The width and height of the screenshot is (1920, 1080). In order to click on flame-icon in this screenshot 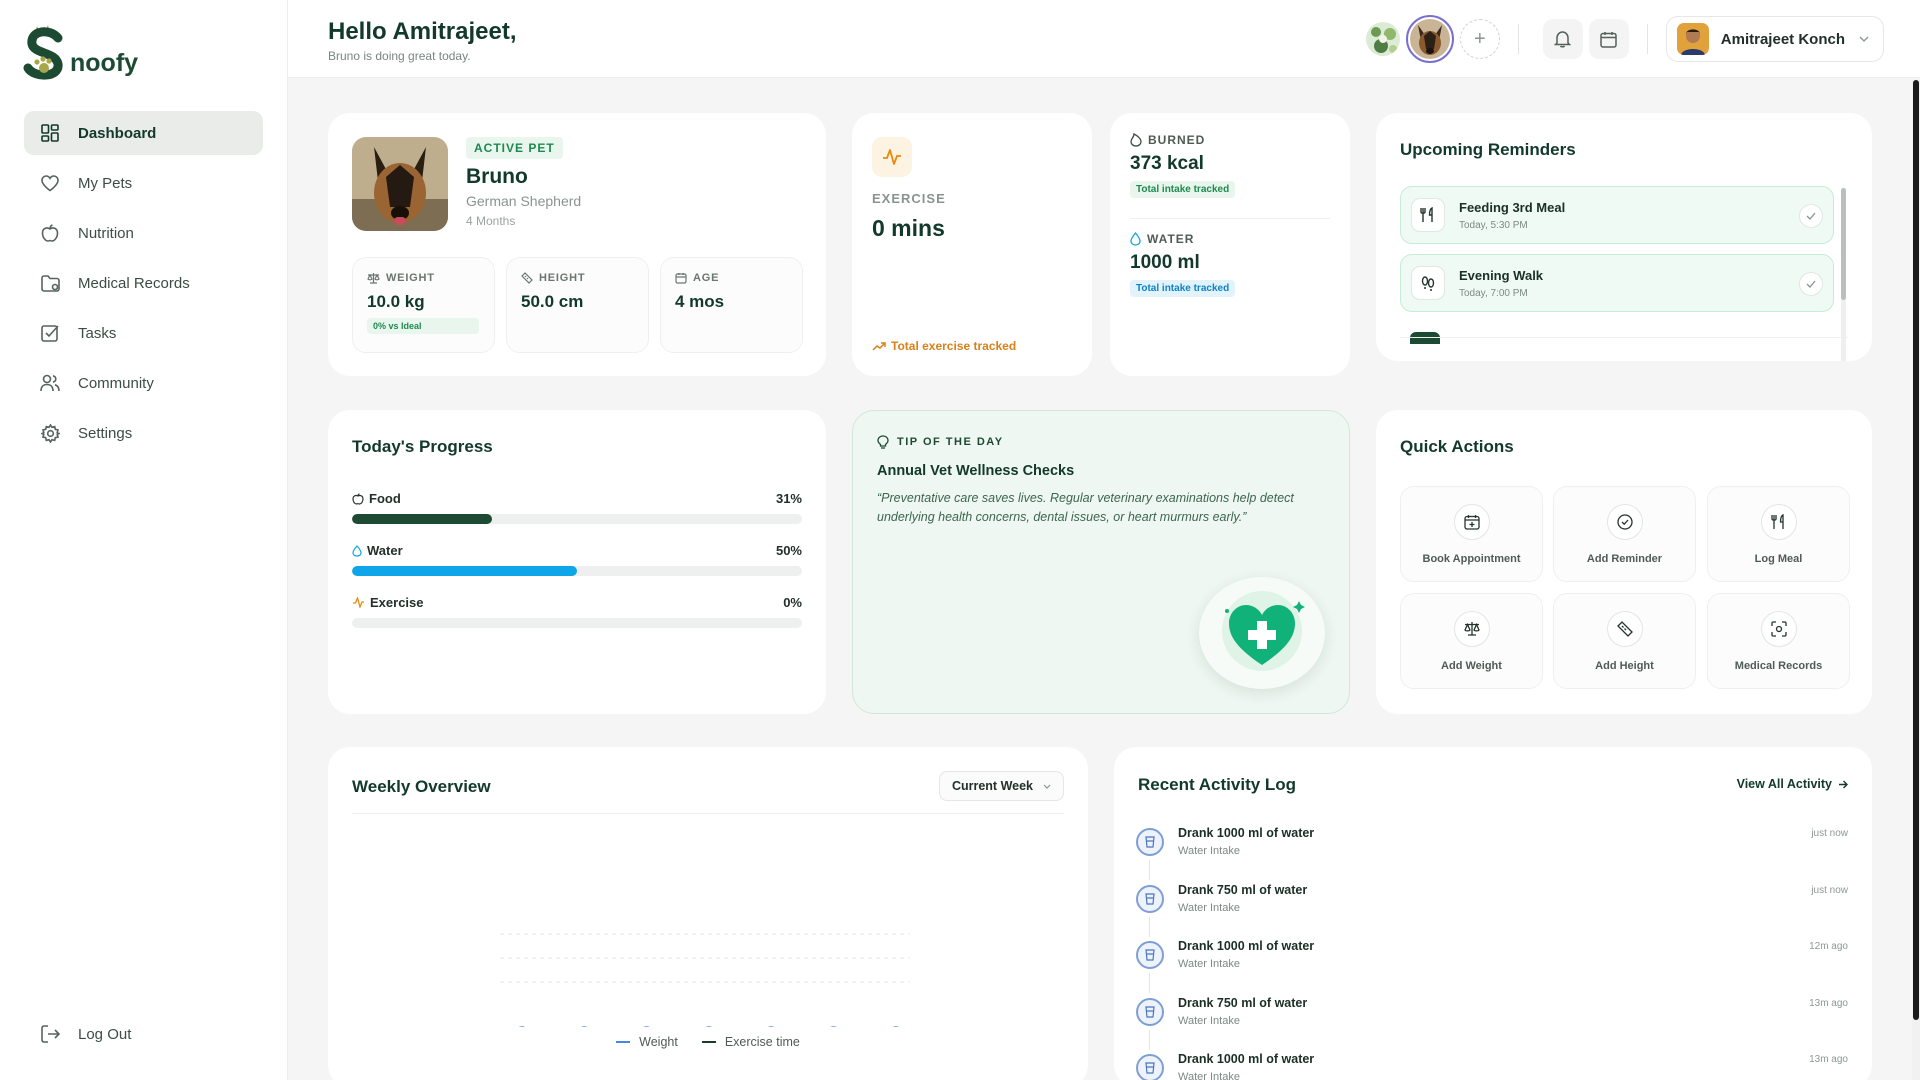, I will do `click(1136, 140)`.